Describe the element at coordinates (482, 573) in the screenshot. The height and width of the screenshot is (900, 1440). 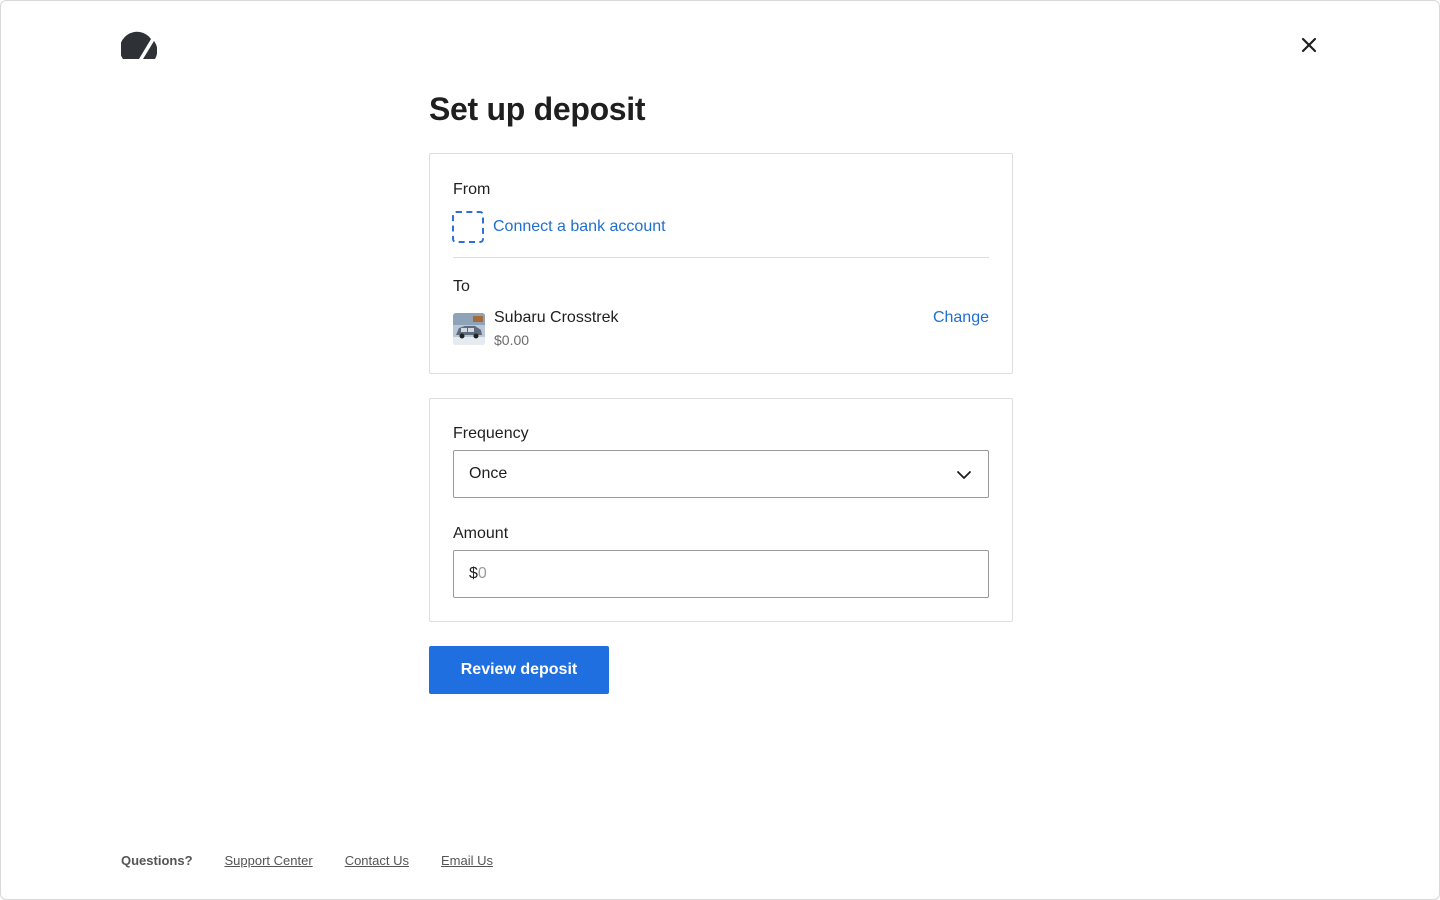
I see `amount-placeholder: 0` at that location.